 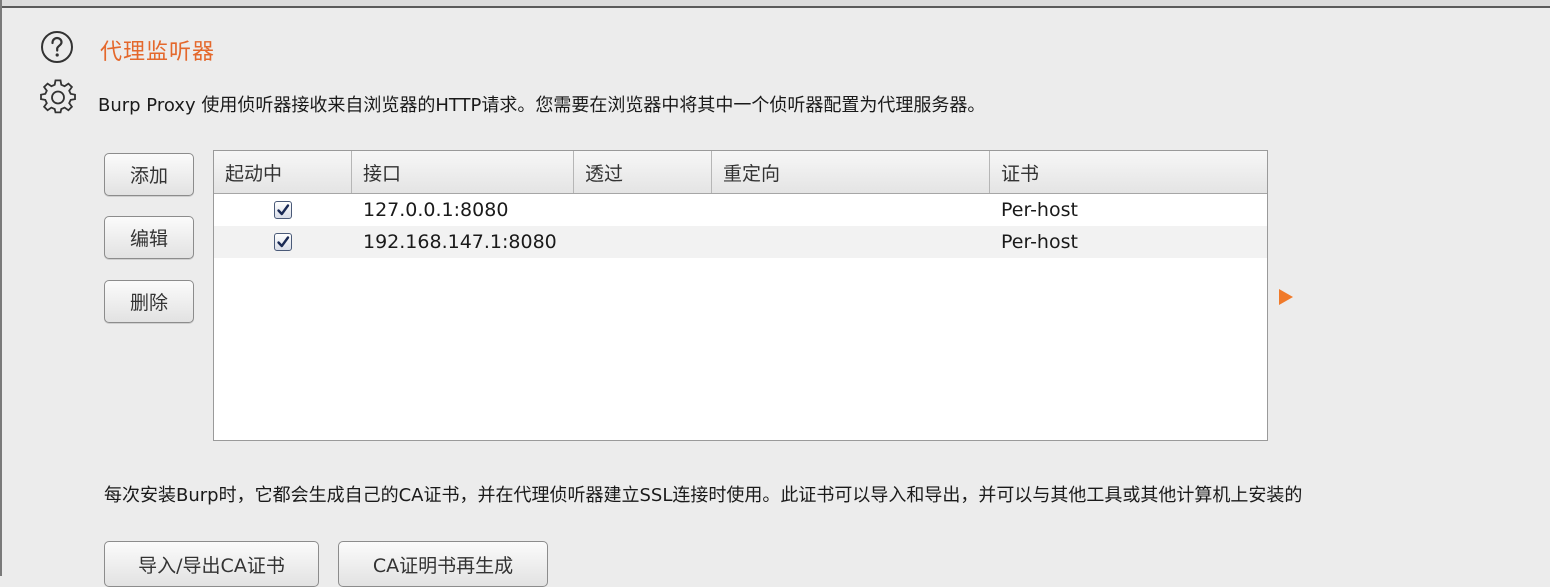 I want to click on add-button: 添加, so click(x=149, y=174).